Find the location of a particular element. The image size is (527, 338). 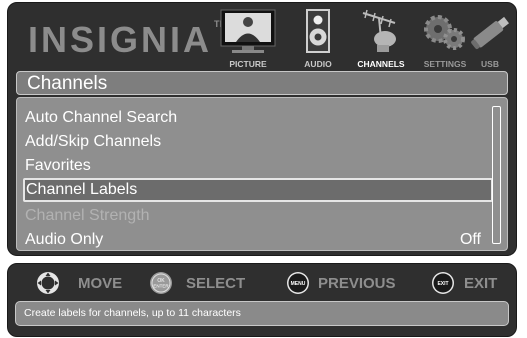

hint-previous: PREVIOUS is located at coordinates (357, 283).